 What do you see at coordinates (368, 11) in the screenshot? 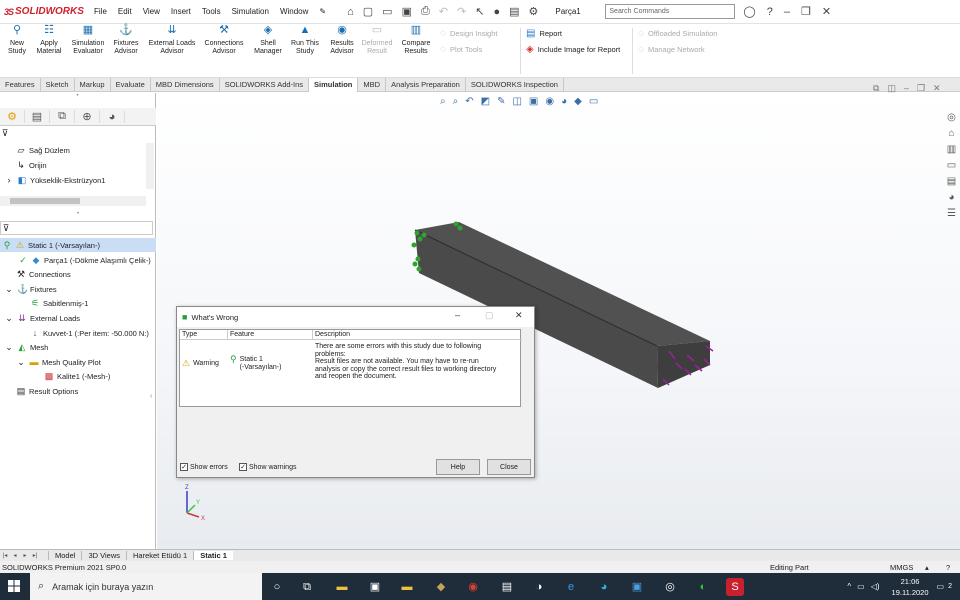
I see `new-document-icon: ▢` at bounding box center [368, 11].